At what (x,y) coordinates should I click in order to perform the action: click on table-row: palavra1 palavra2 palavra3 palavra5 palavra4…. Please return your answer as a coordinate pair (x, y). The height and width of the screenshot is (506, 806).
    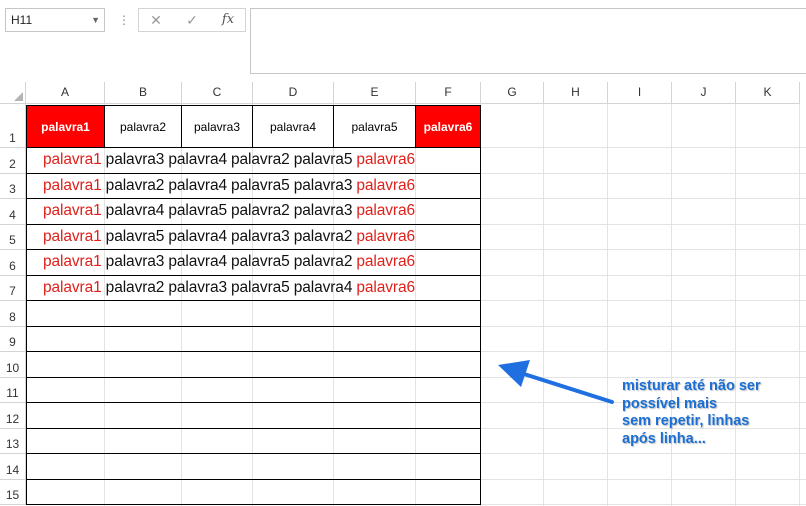
    Looking at the image, I should click on (253, 288).